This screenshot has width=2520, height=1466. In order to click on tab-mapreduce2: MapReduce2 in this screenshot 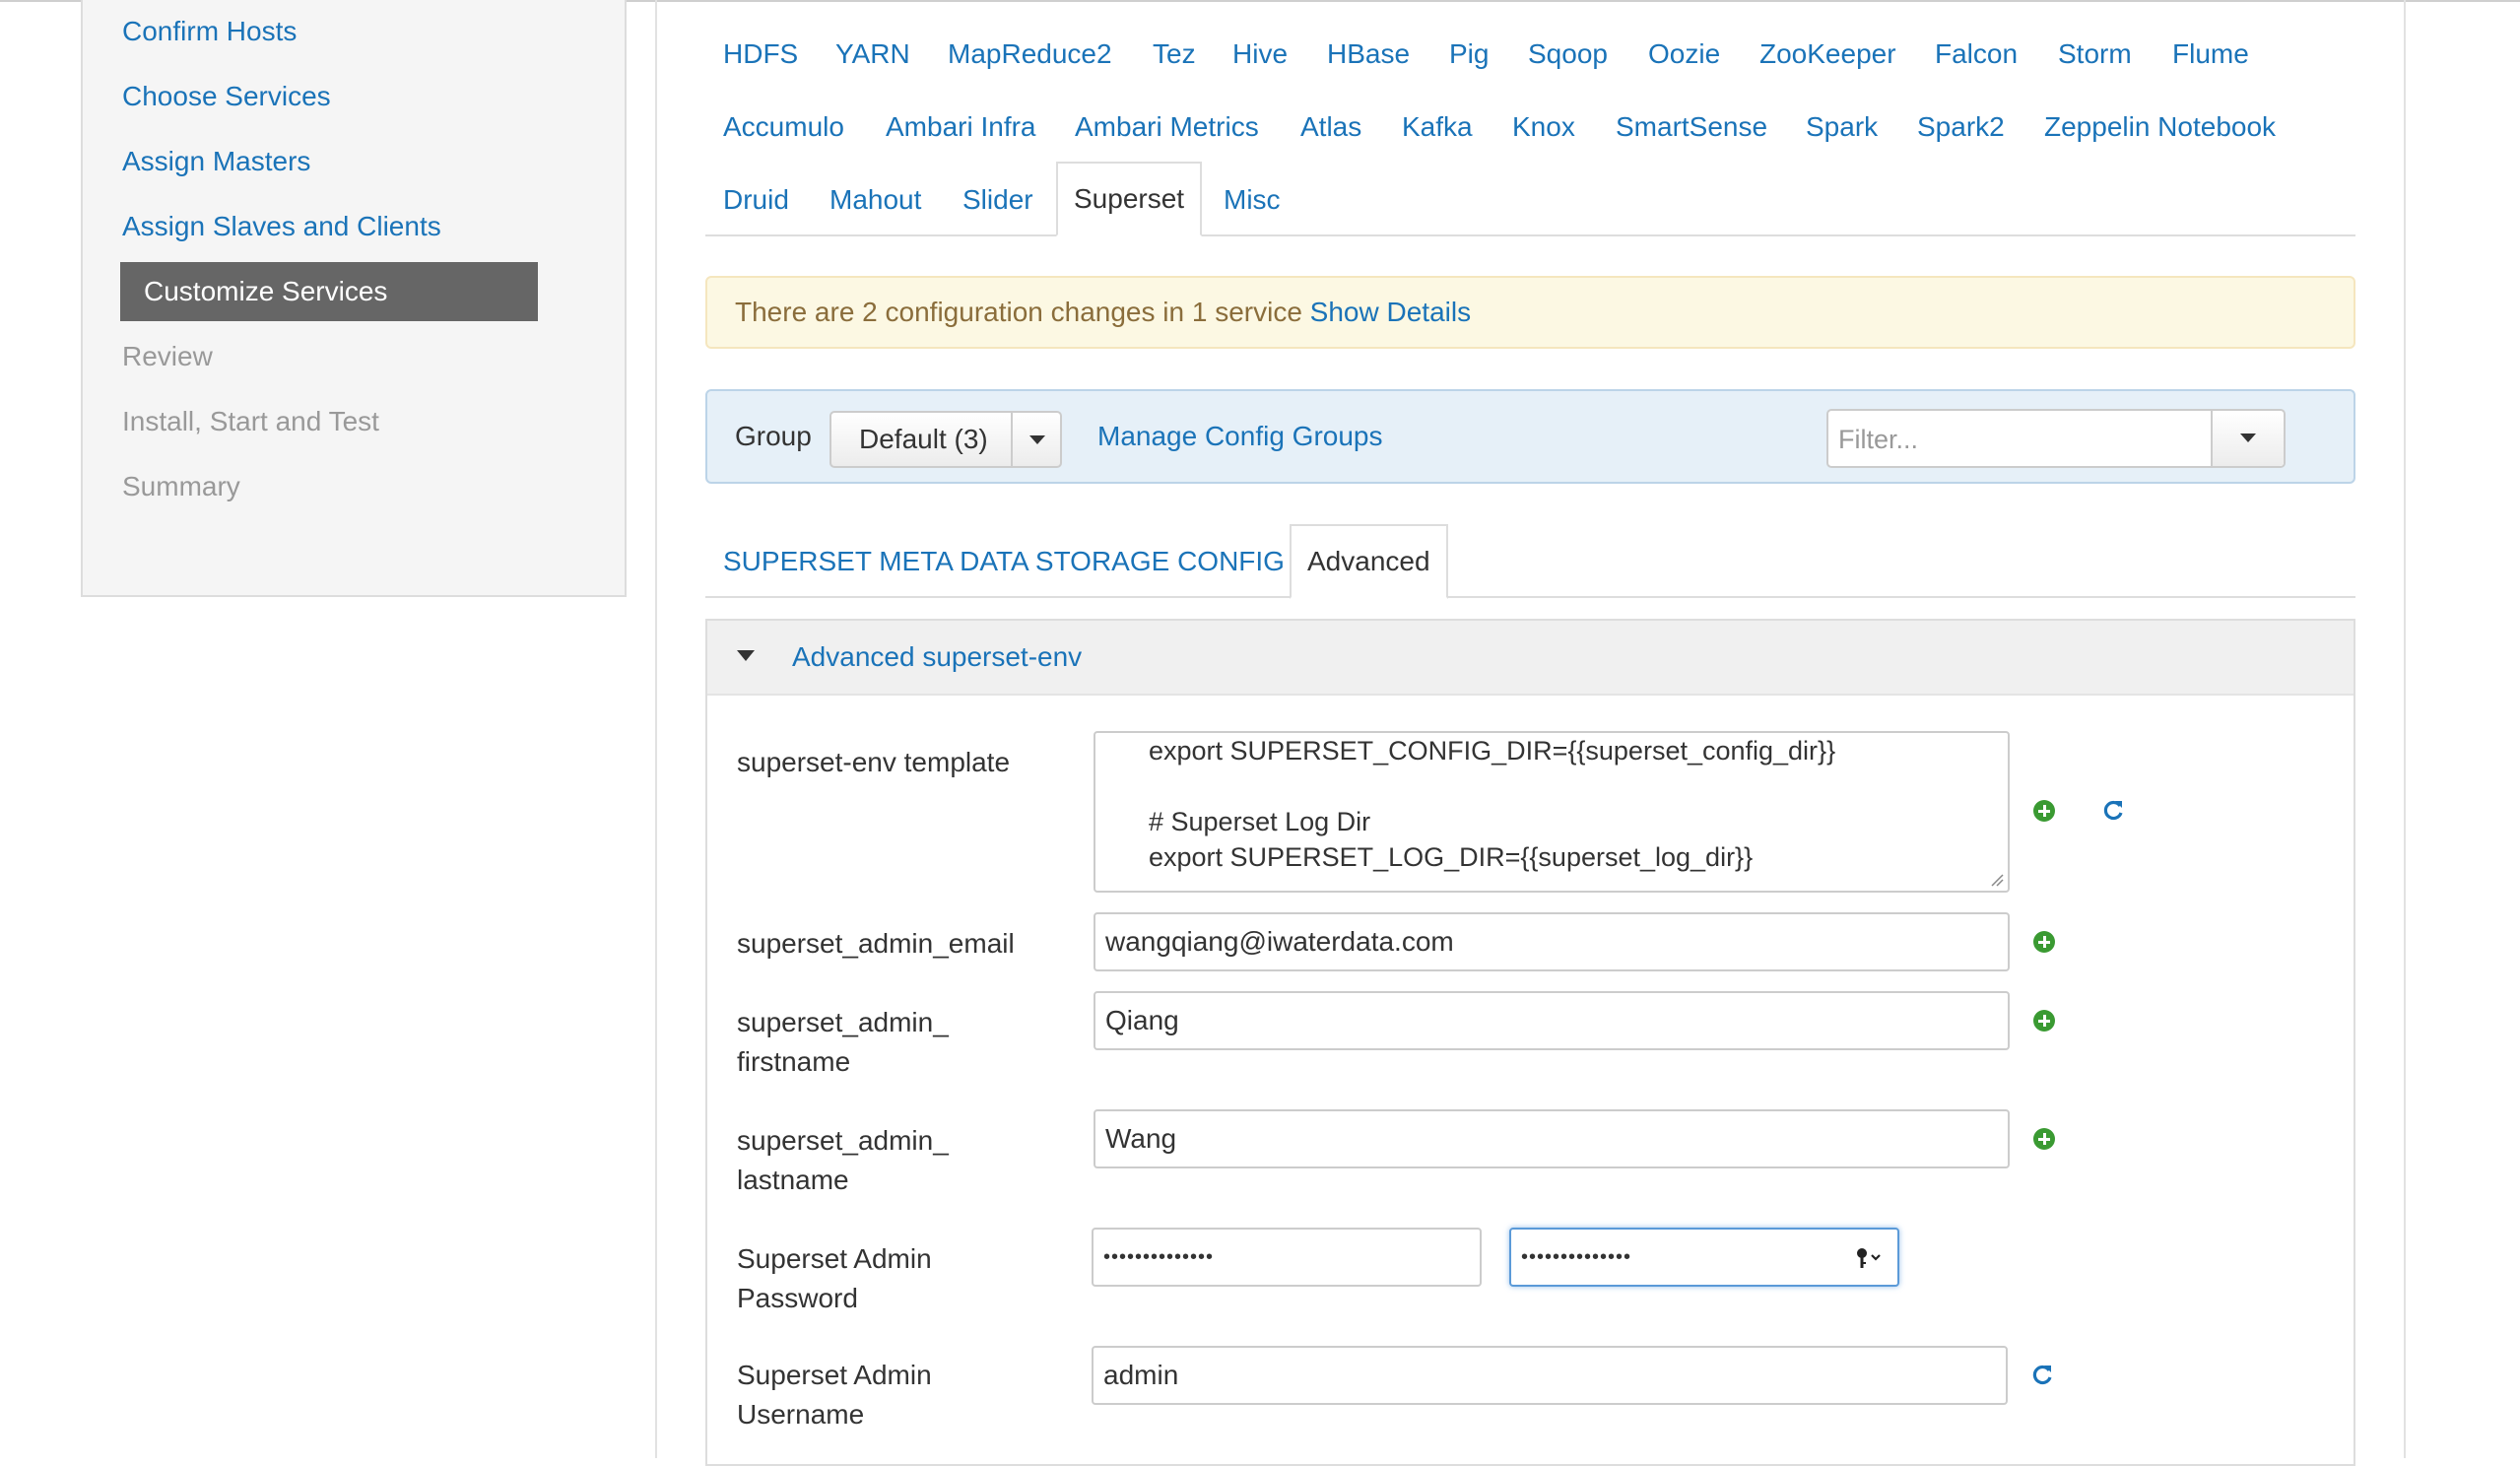, I will do `click(1030, 54)`.